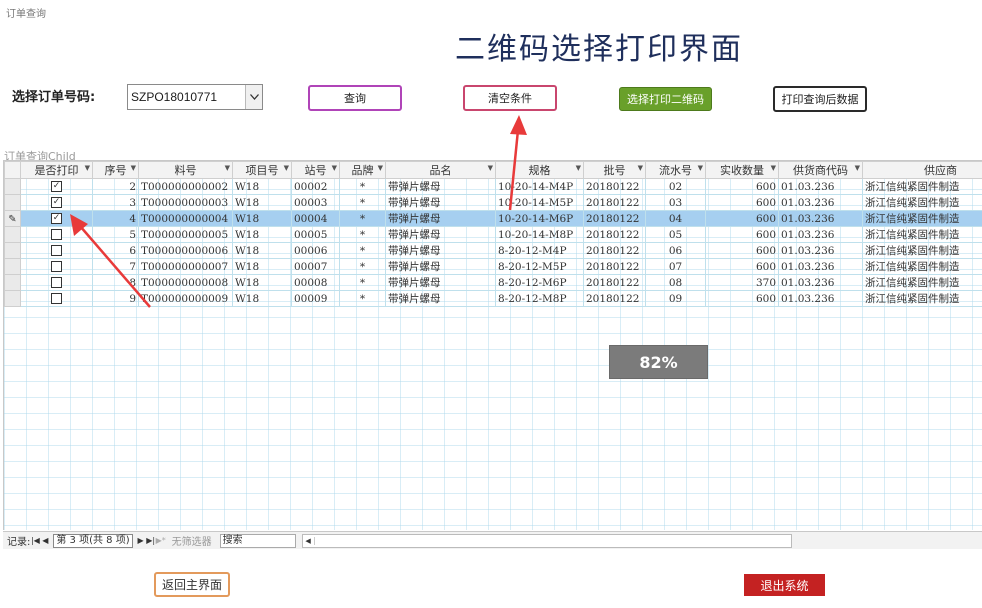  Describe the element at coordinates (539, 186) in the screenshot. I see `table-cell: 10-20-14-M4P` at that location.